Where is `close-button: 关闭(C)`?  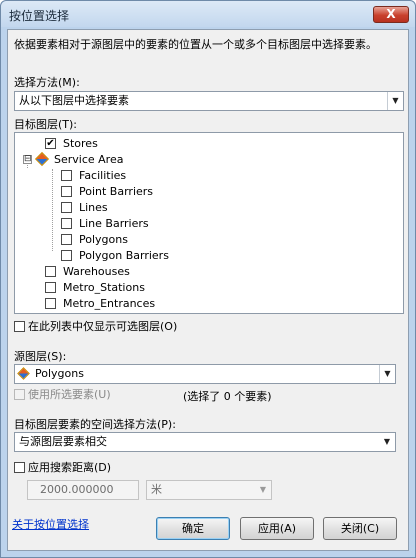
close-button: 关闭(C) is located at coordinates (360, 528).